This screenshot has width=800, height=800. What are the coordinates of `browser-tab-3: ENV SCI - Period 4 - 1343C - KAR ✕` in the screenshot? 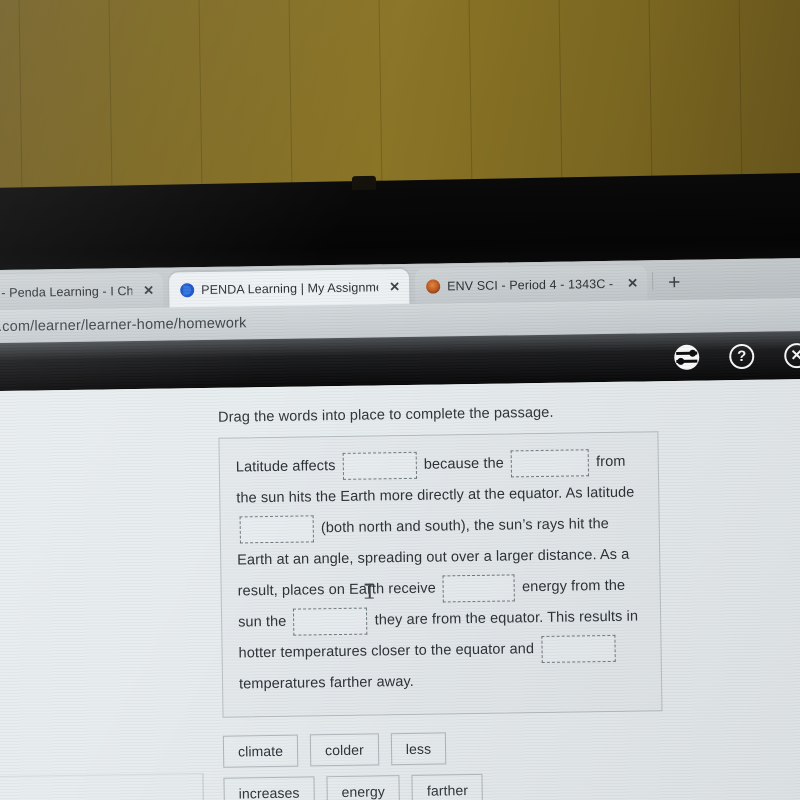 It's located at (531, 284).